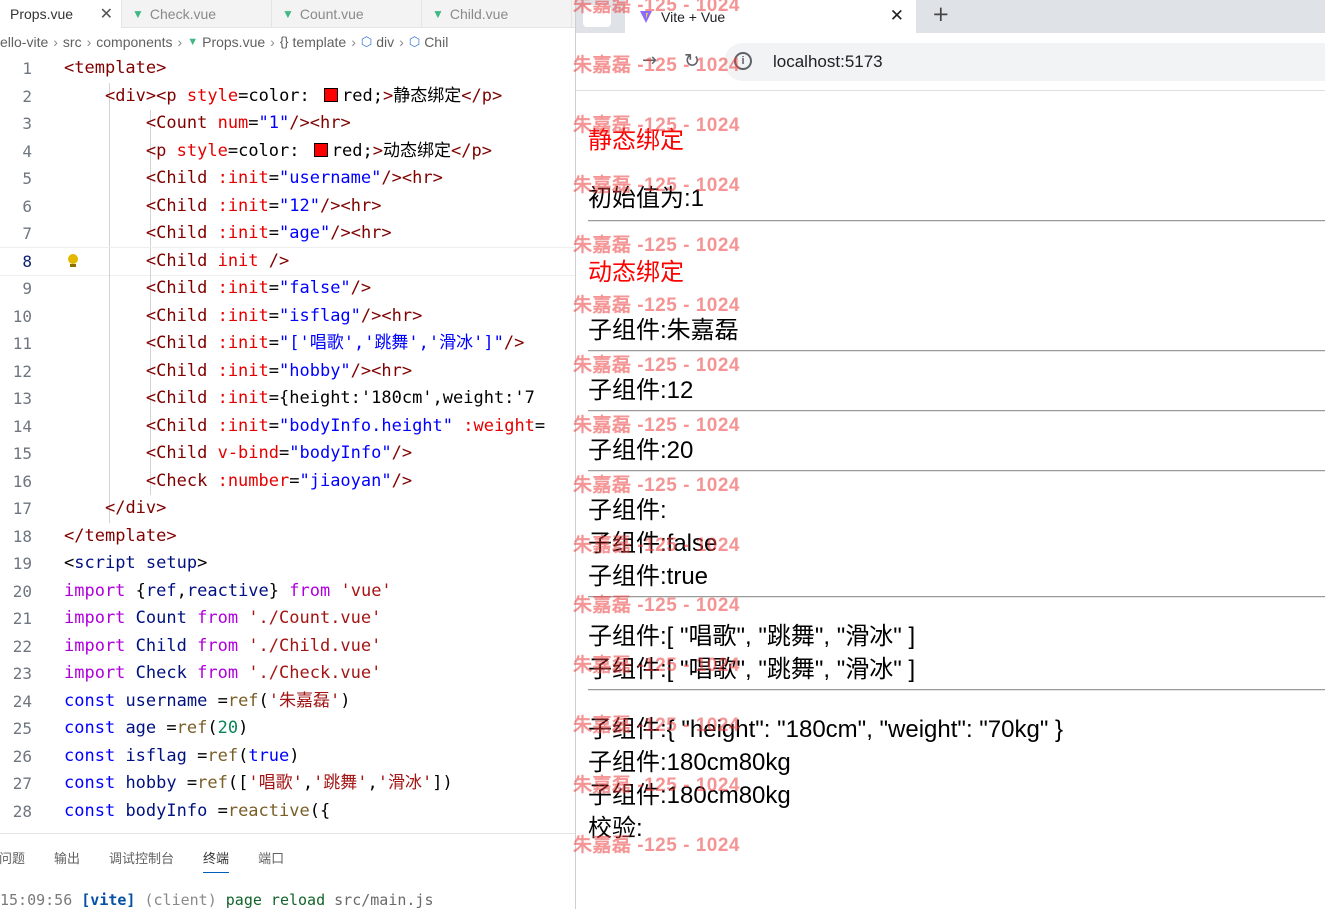 The height and width of the screenshot is (909, 1325). I want to click on code-line: 9 <Child :init="false"/>, so click(287, 289).